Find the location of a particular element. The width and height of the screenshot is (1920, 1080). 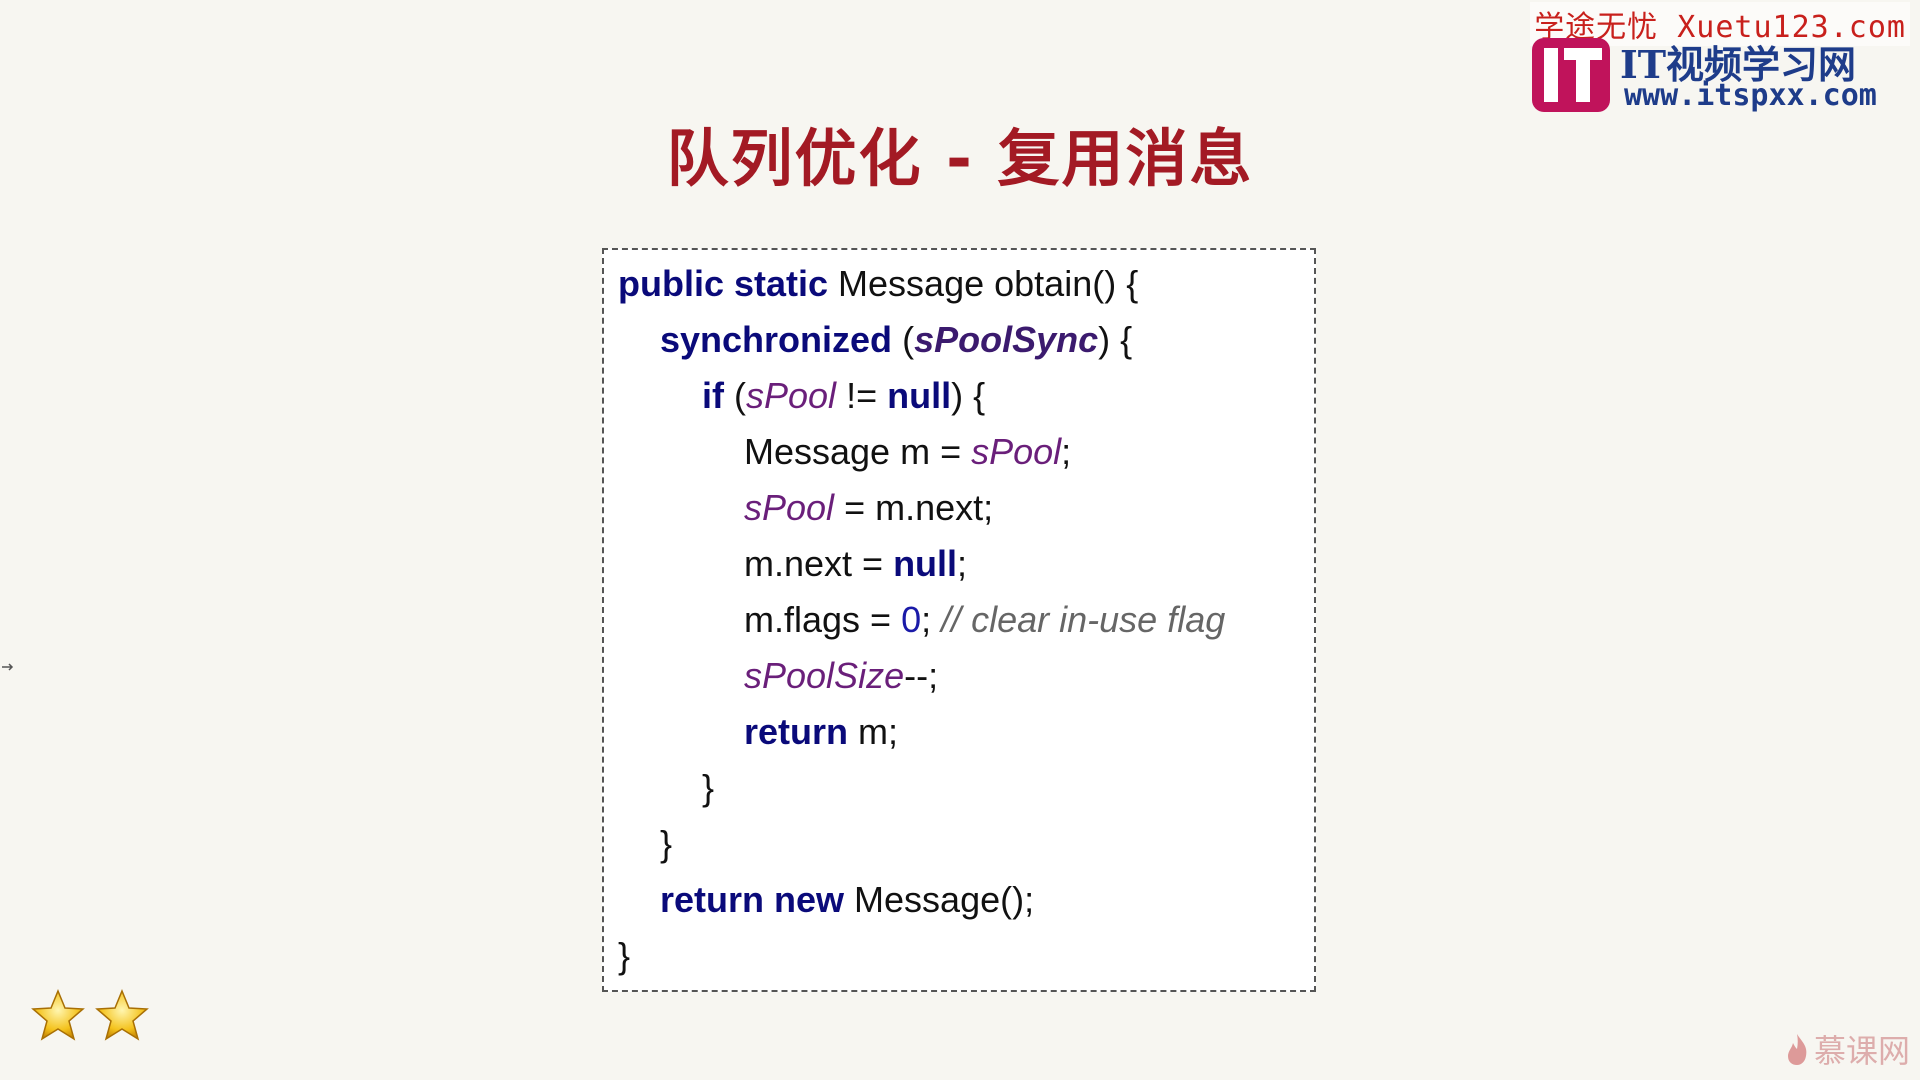

code-text: Message m = is located at coordinates (858, 451).